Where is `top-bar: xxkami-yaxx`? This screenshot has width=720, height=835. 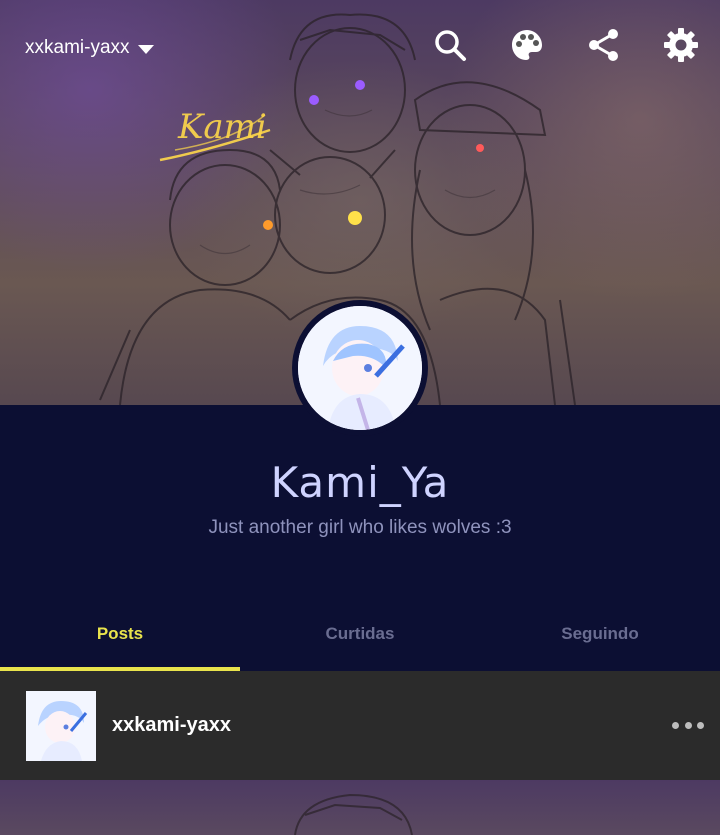
top-bar: xxkami-yaxx is located at coordinates (360, 46).